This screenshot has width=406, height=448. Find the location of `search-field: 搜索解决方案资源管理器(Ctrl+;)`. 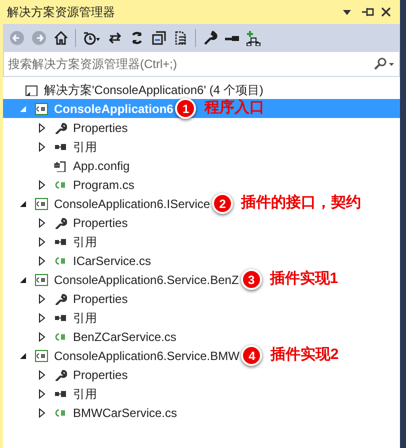

search-field: 搜索解决方案资源管理器(Ctrl+;) is located at coordinates (190, 64).